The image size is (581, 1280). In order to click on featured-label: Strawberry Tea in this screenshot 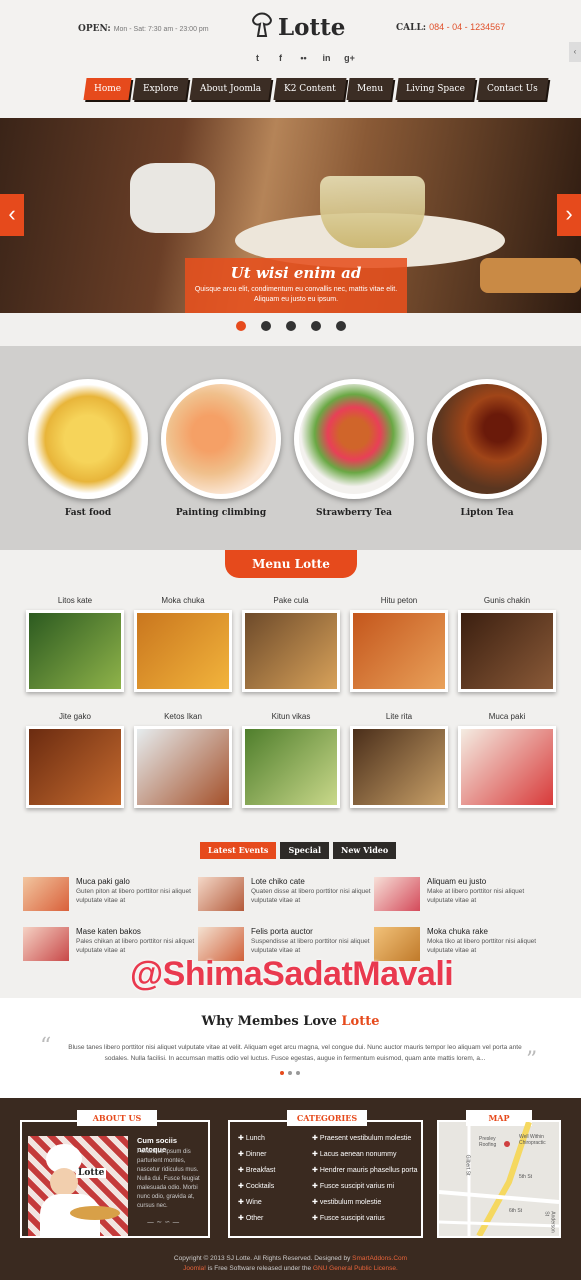, I will do `click(354, 513)`.